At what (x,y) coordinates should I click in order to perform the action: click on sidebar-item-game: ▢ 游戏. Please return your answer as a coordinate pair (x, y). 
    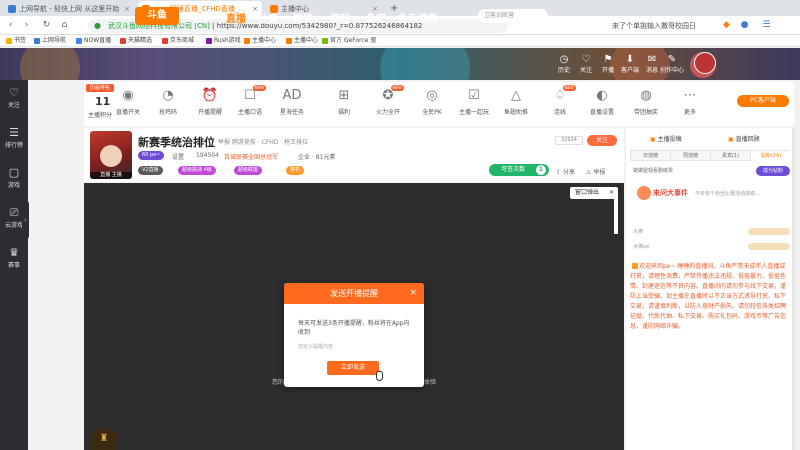
    Looking at the image, I should click on (14, 177).